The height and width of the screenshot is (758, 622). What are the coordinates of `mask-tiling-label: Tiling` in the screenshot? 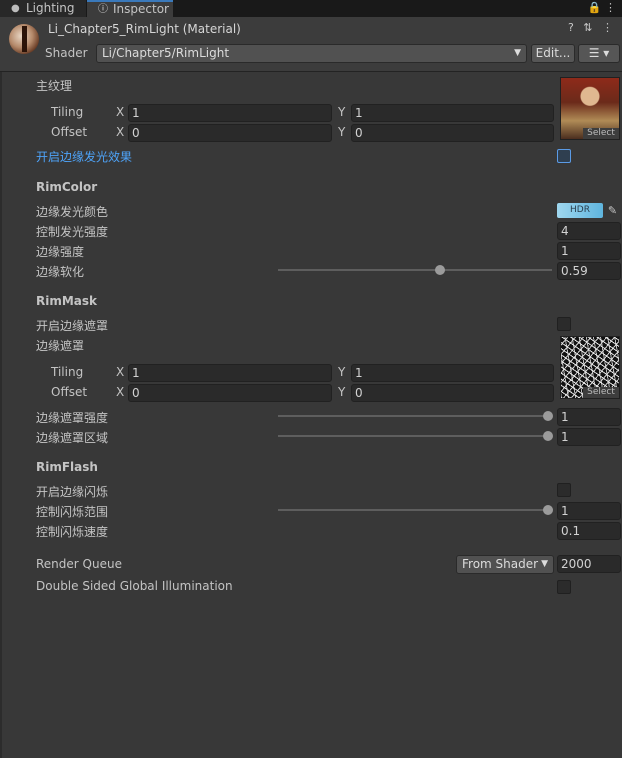 It's located at (67, 372).